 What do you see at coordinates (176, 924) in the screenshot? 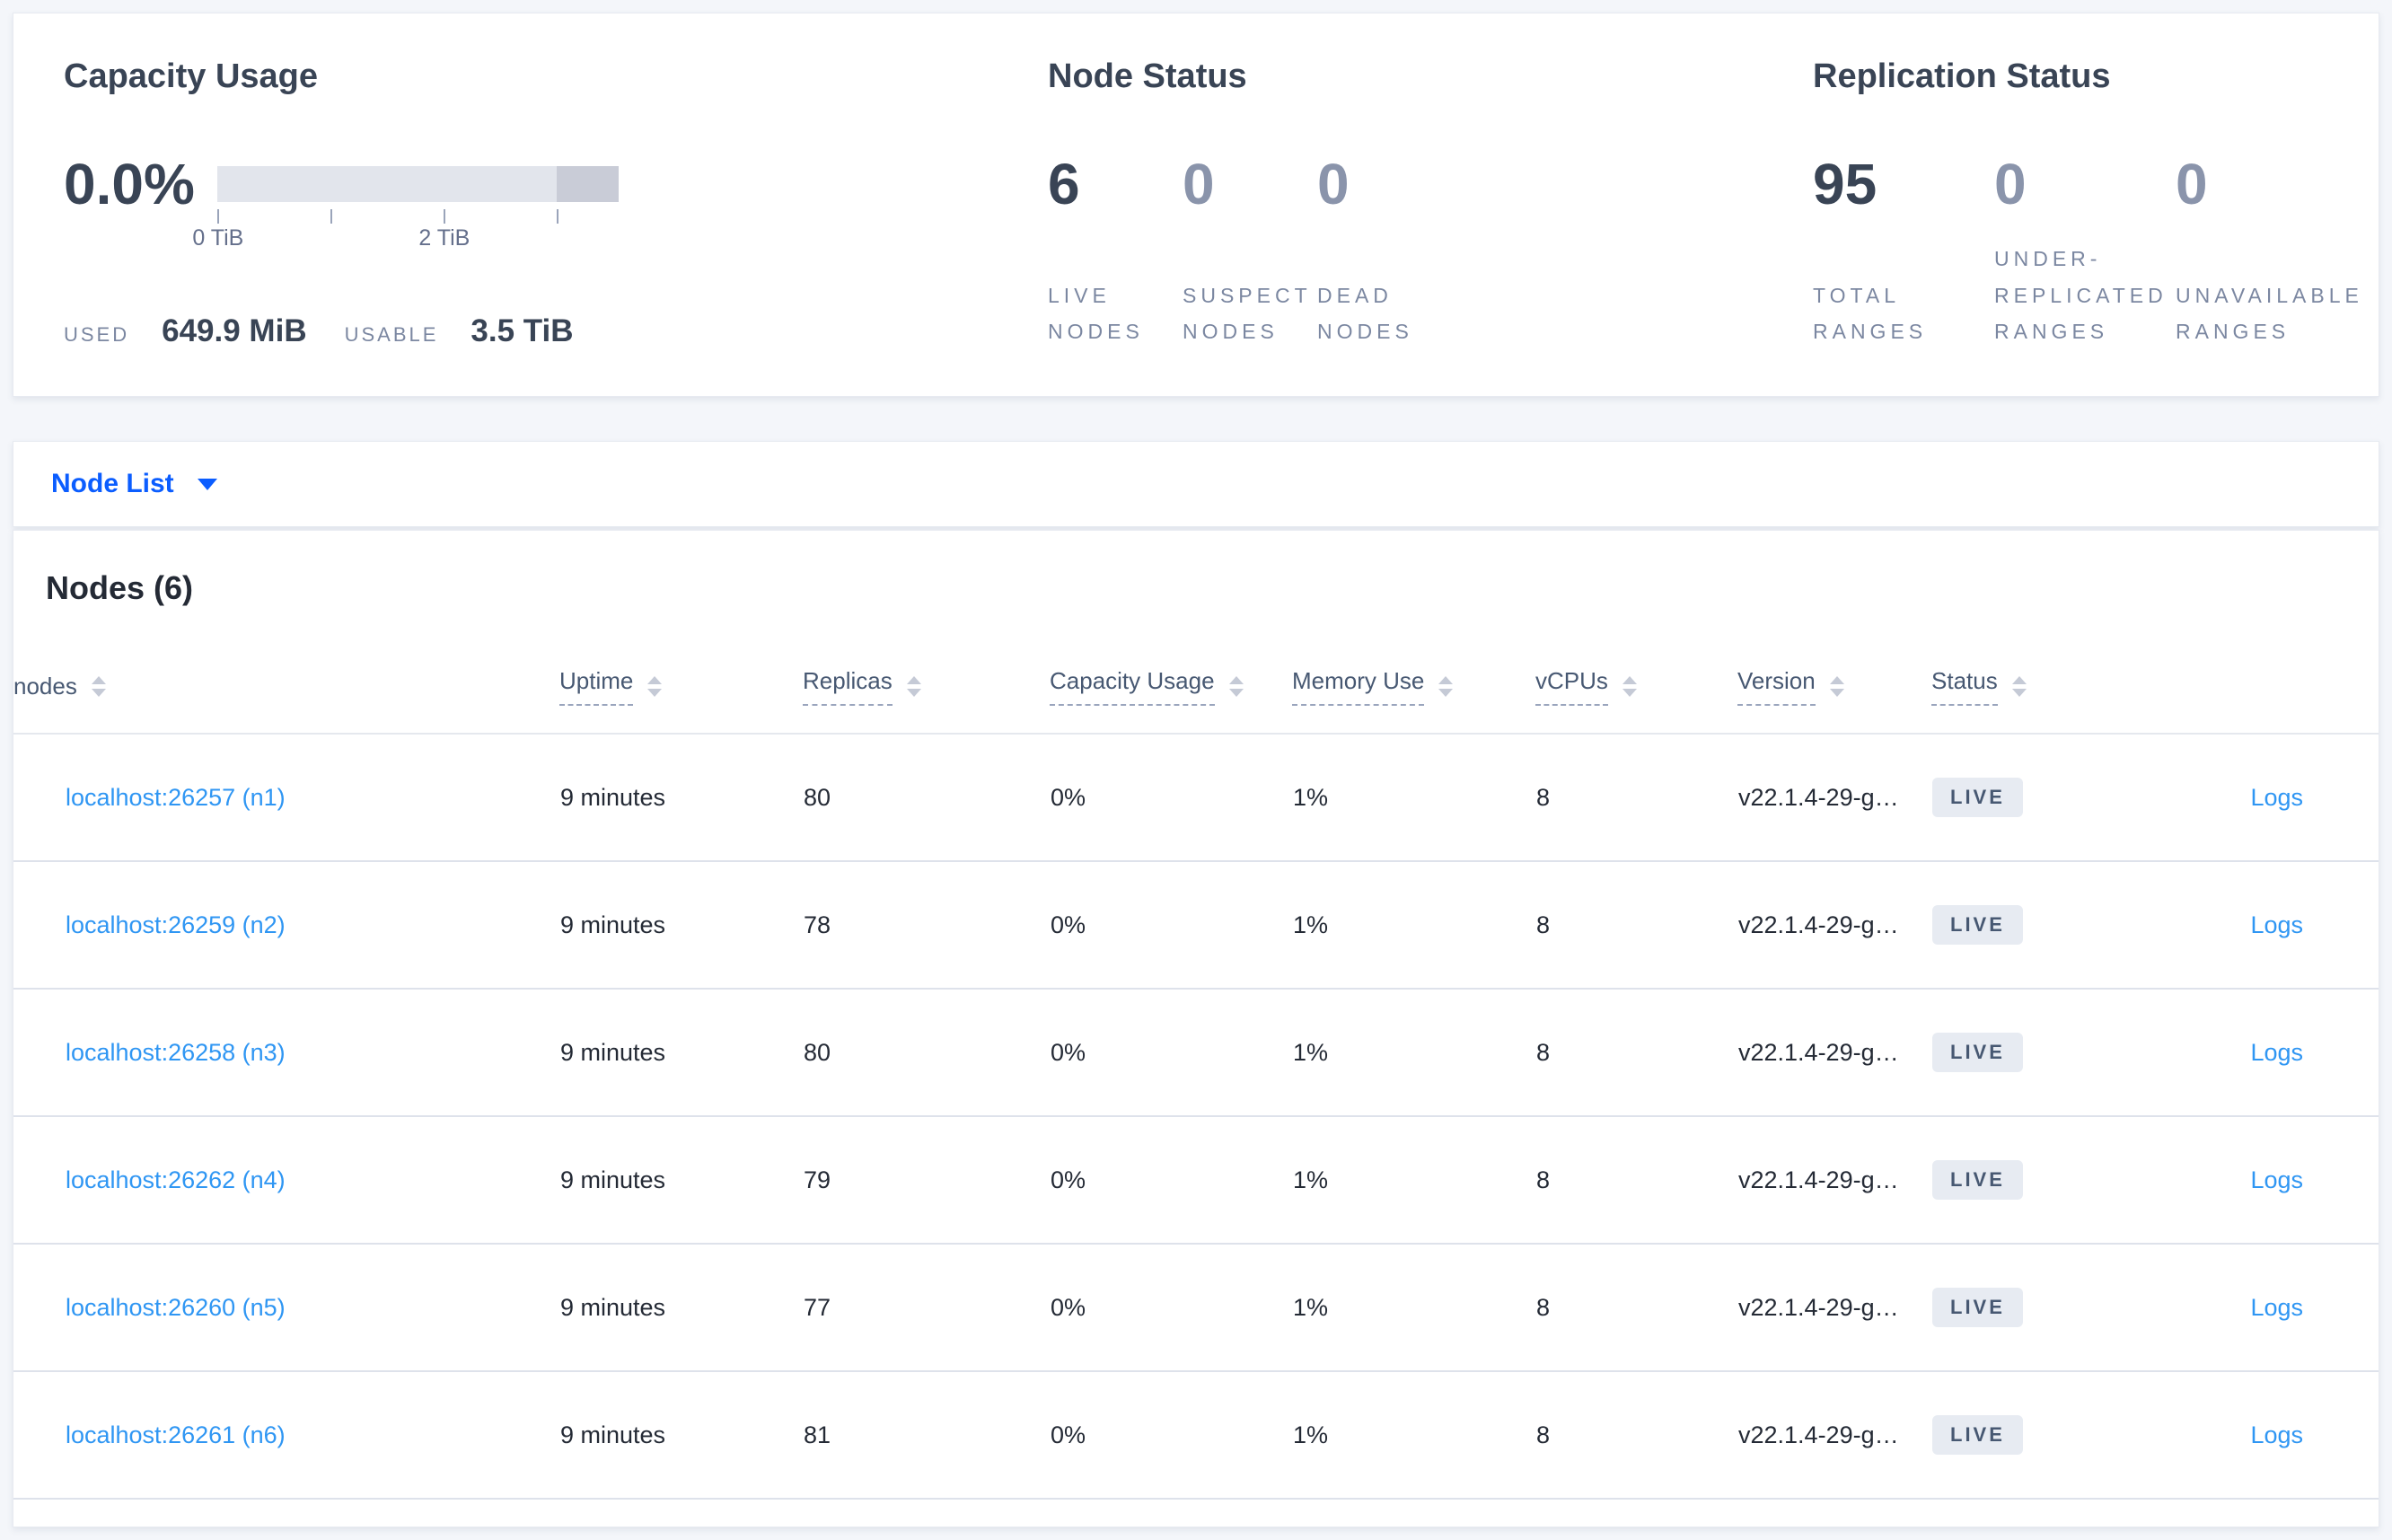
I see `node-link: localhost:26259 (n2)` at bounding box center [176, 924].